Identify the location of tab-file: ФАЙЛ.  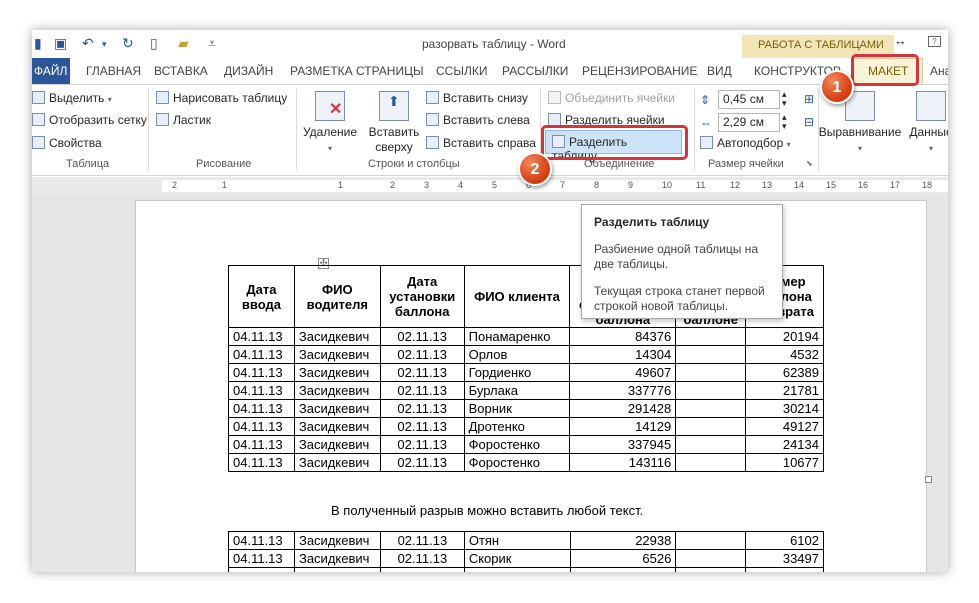
(51, 71).